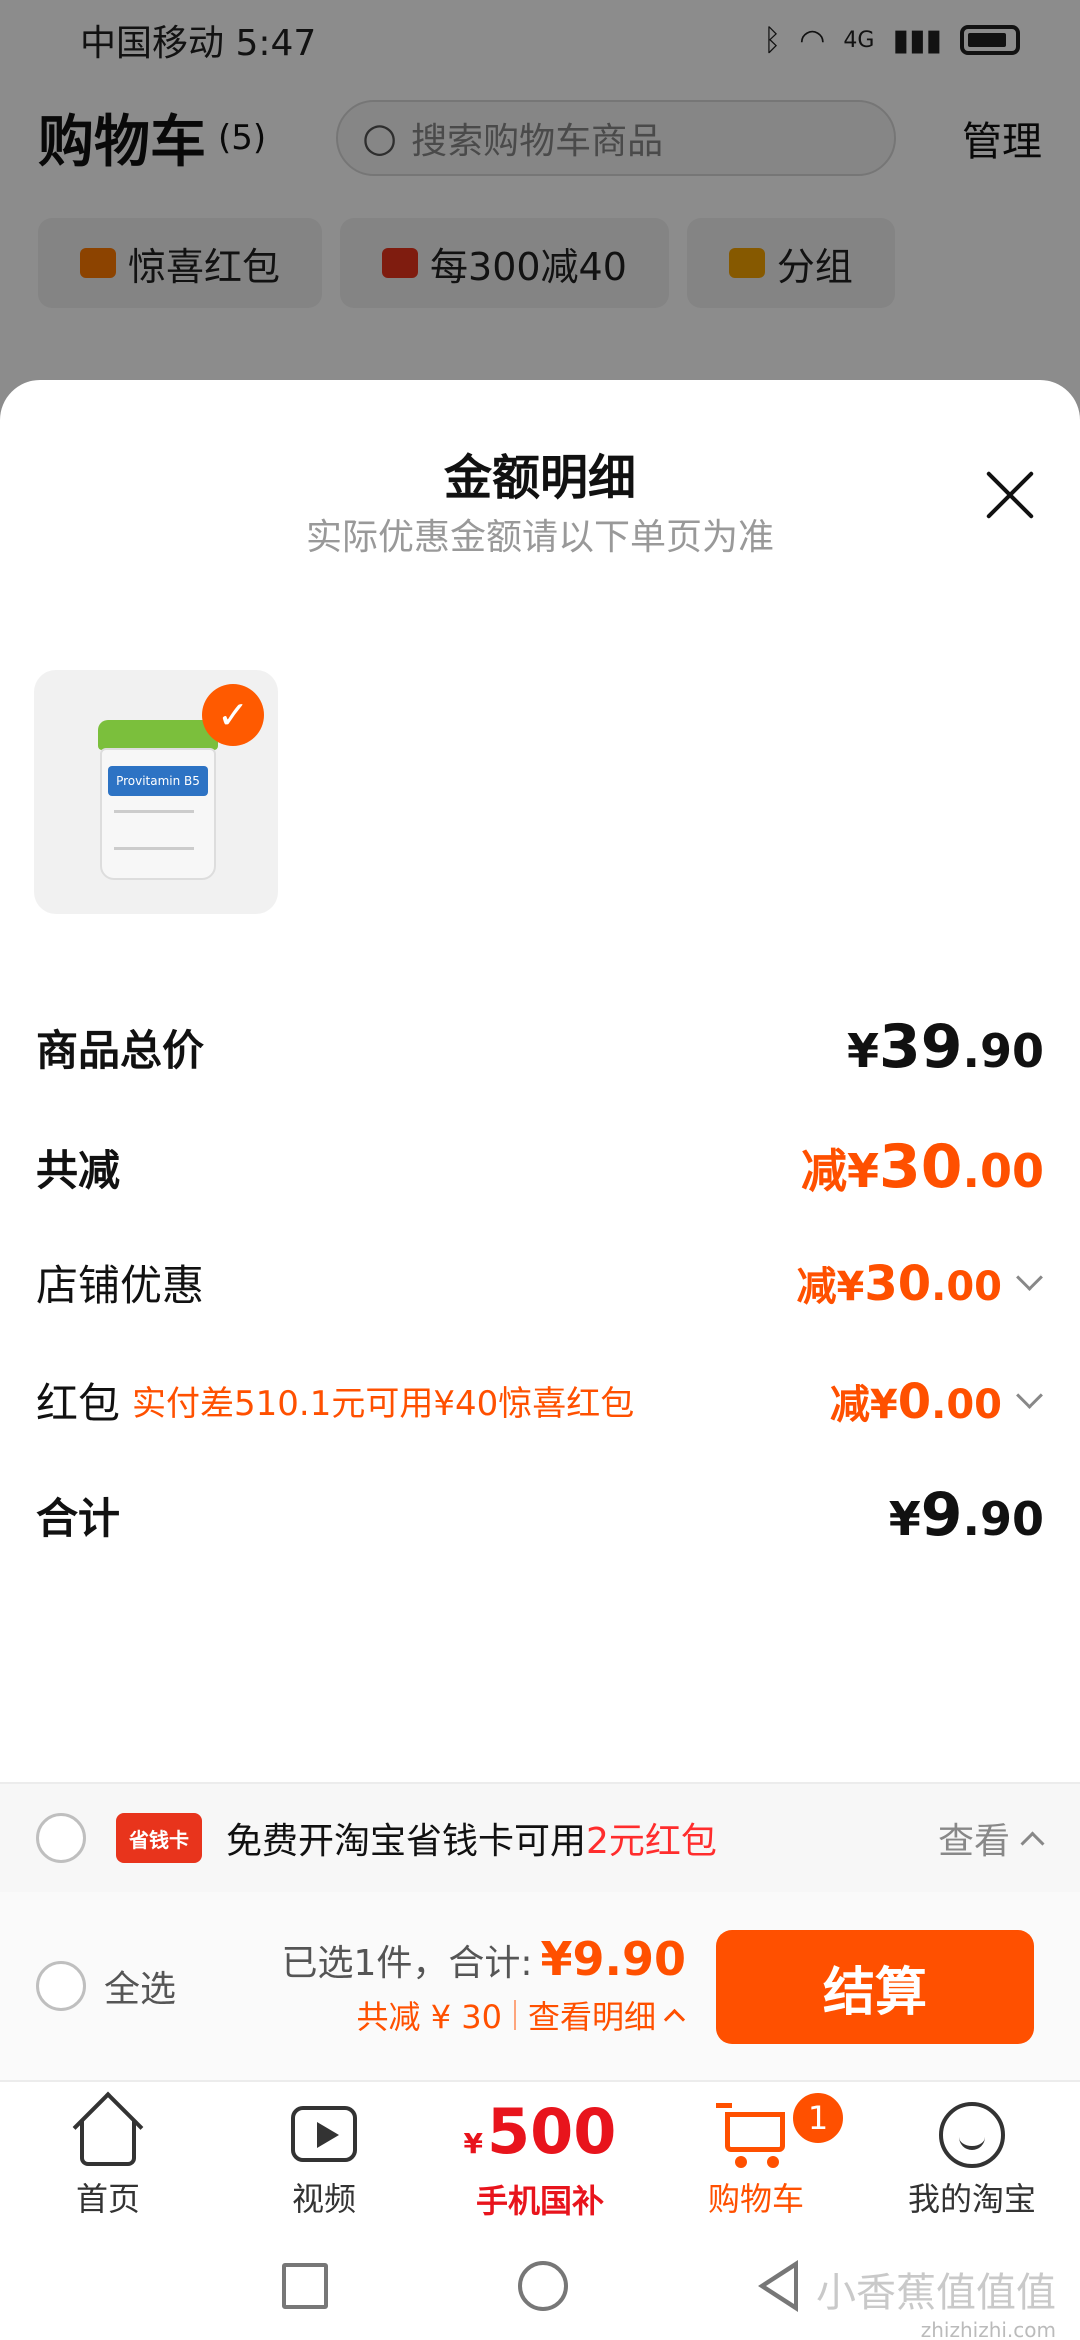 The width and height of the screenshot is (1080, 2340). I want to click on red-packet-value: 减¥ 0.00, so click(937, 1401).